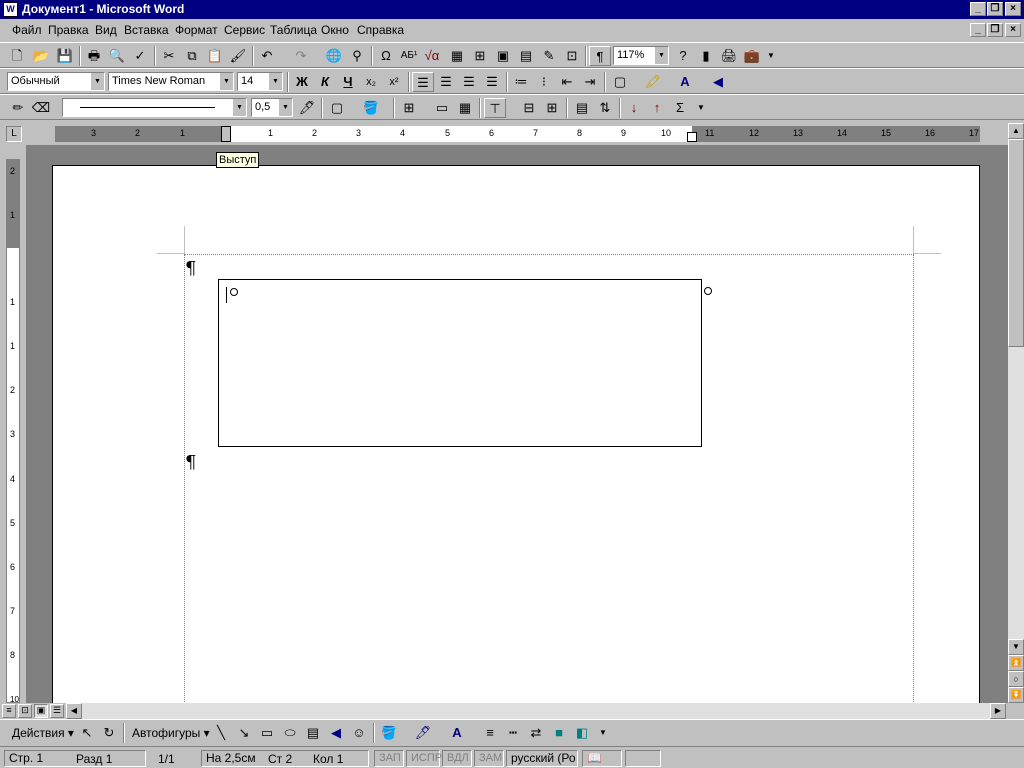 This screenshot has height=768, width=1024. I want to click on menu-window: Окно, so click(335, 30).